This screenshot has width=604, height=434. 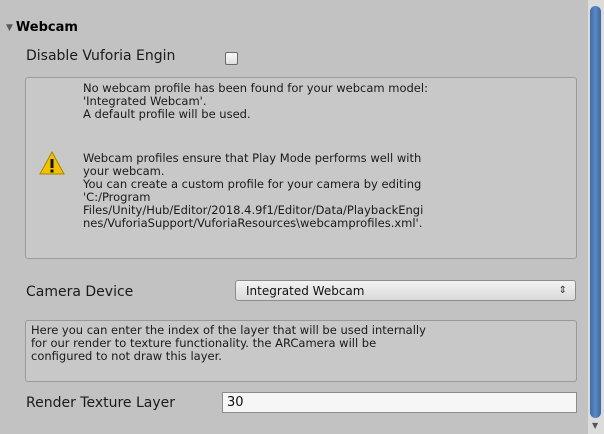 I want to click on foldout-arrow-icon: ▼, so click(x=9, y=28).